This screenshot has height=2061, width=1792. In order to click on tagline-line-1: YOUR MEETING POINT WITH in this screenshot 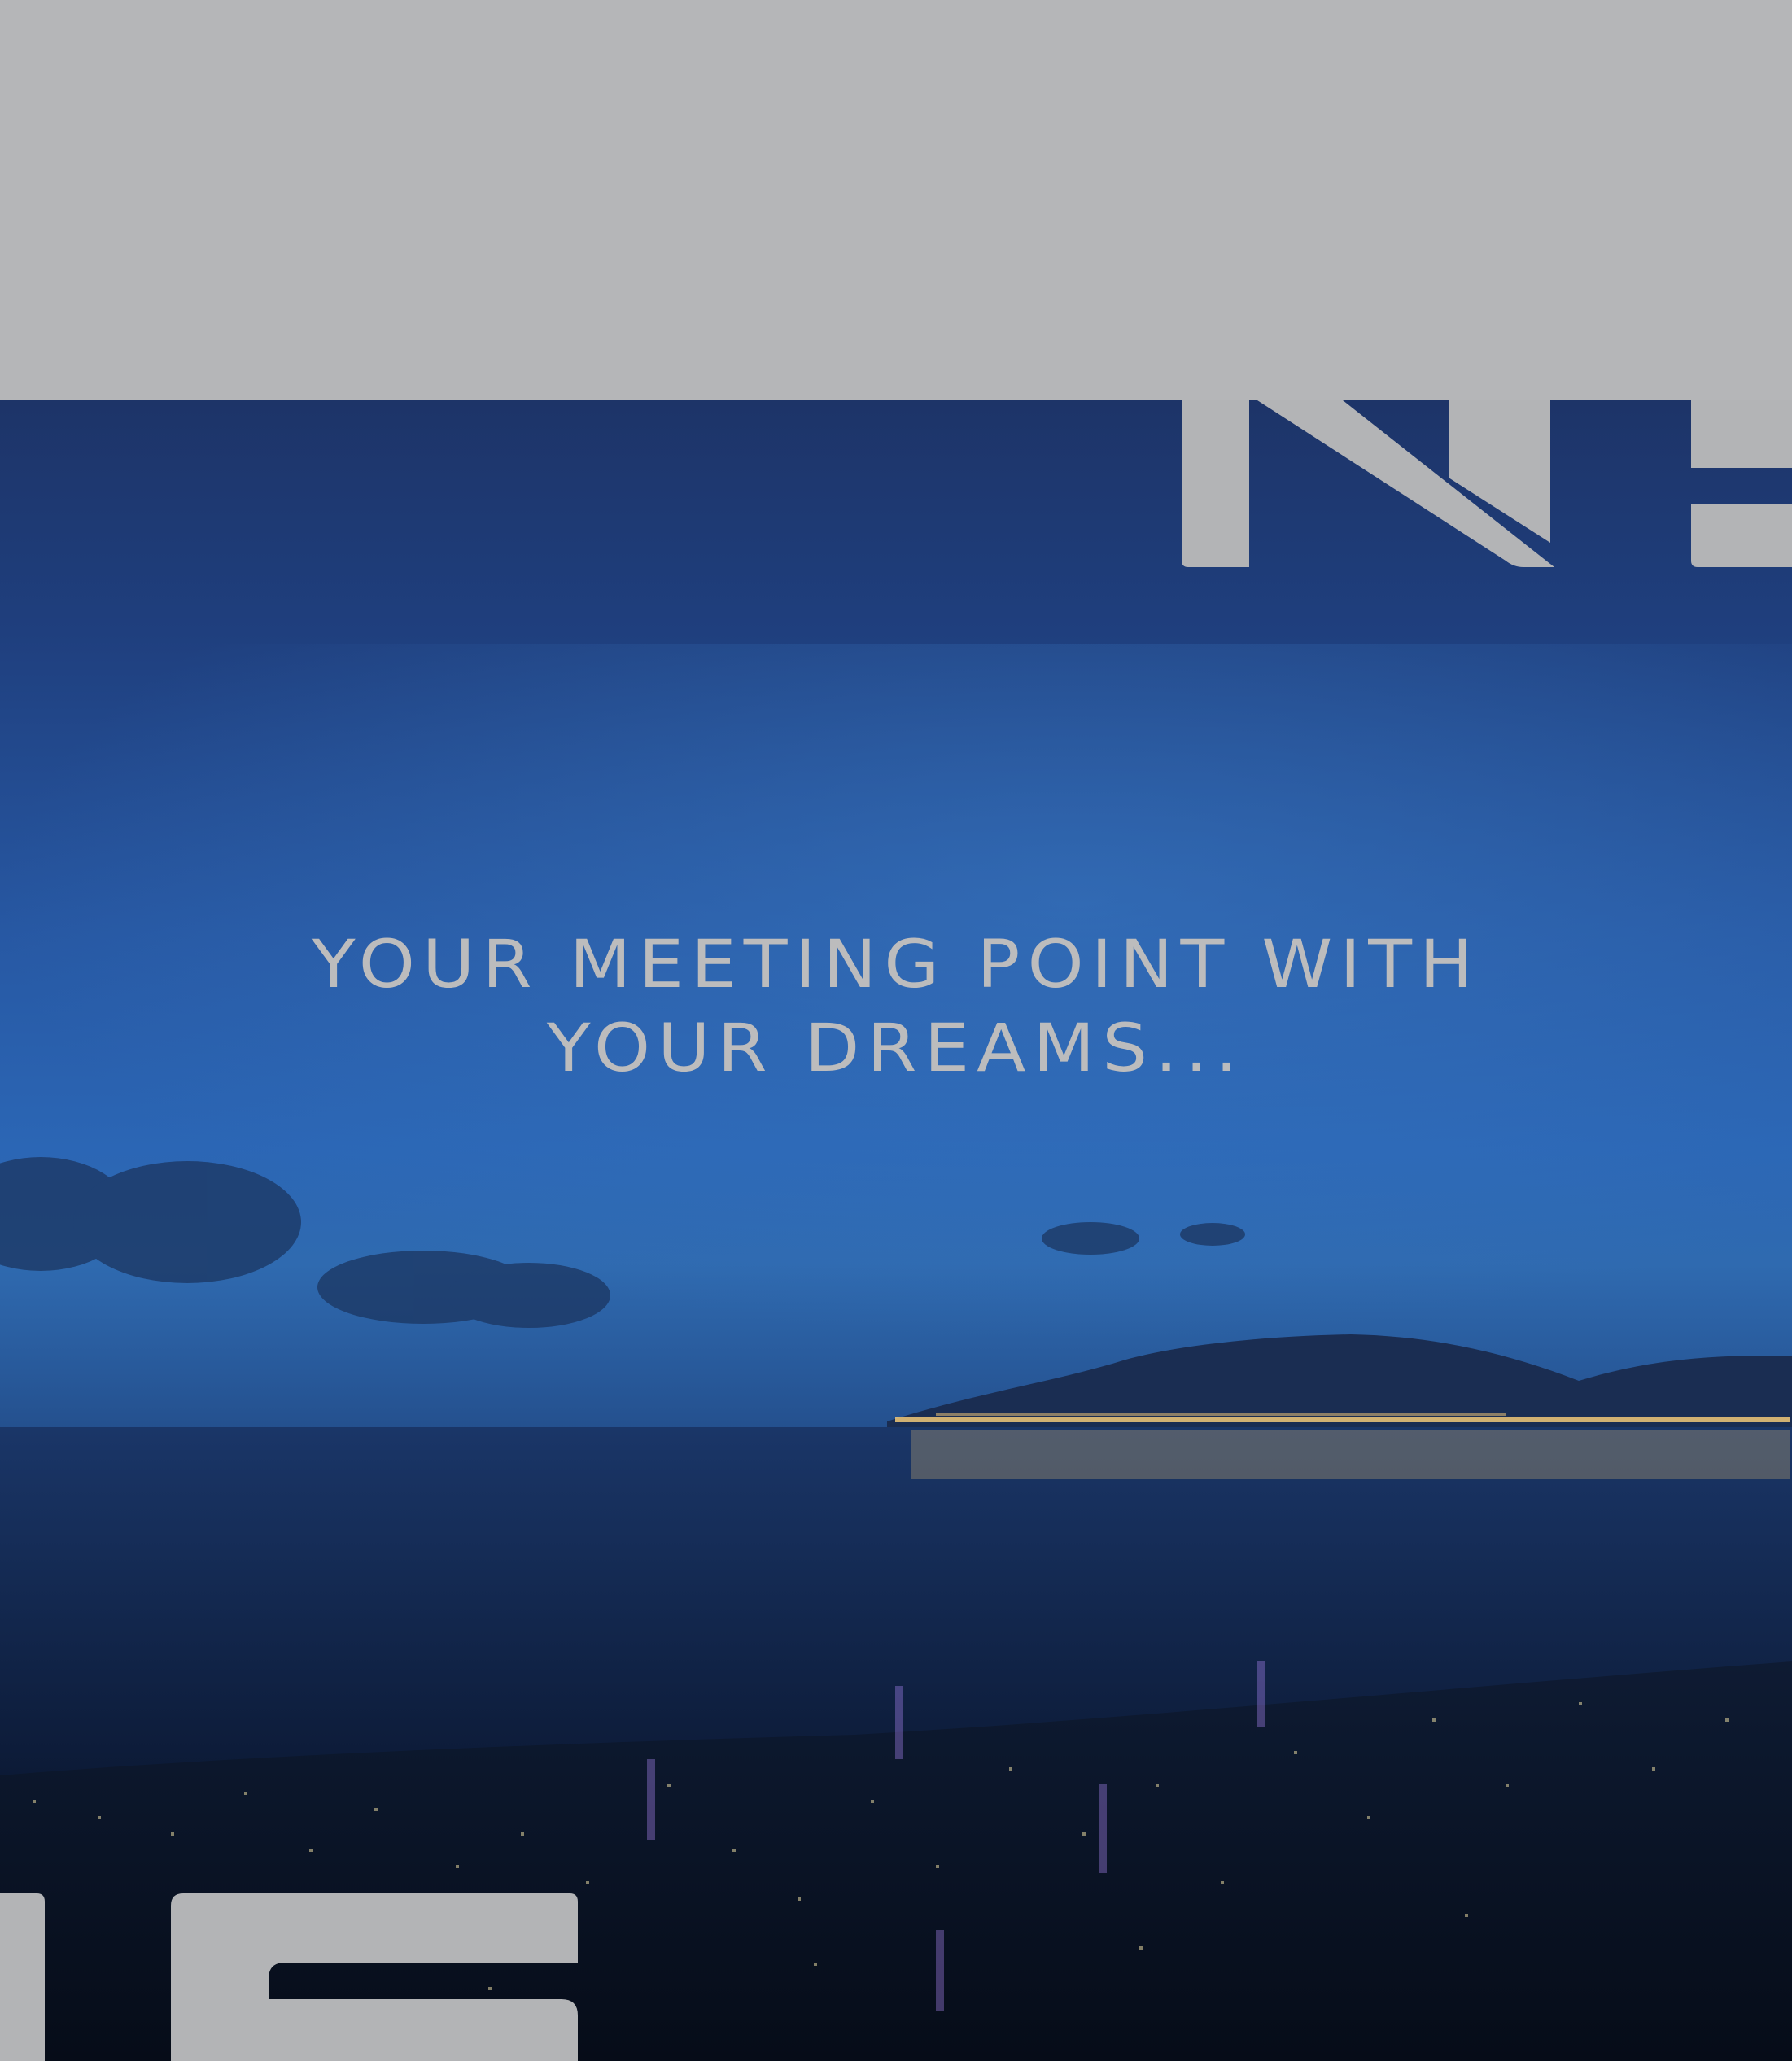, I will do `click(896, 964)`.